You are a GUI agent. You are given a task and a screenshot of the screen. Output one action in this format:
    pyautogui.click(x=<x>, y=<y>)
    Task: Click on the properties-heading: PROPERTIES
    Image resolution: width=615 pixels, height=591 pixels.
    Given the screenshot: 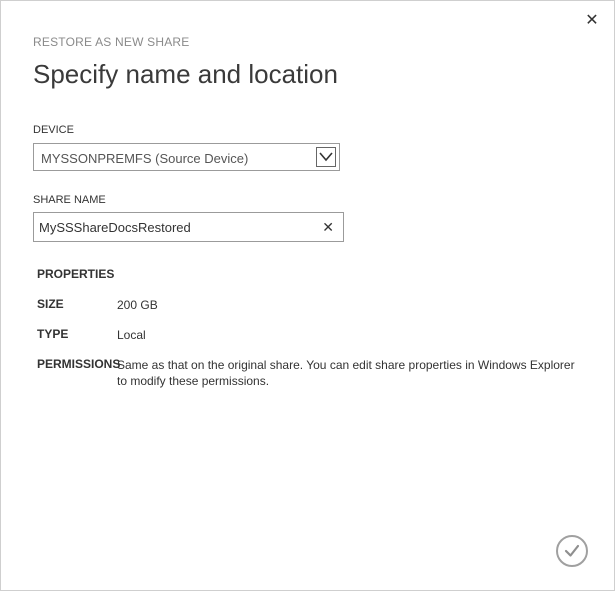 What is the action you would take?
    pyautogui.click(x=76, y=274)
    